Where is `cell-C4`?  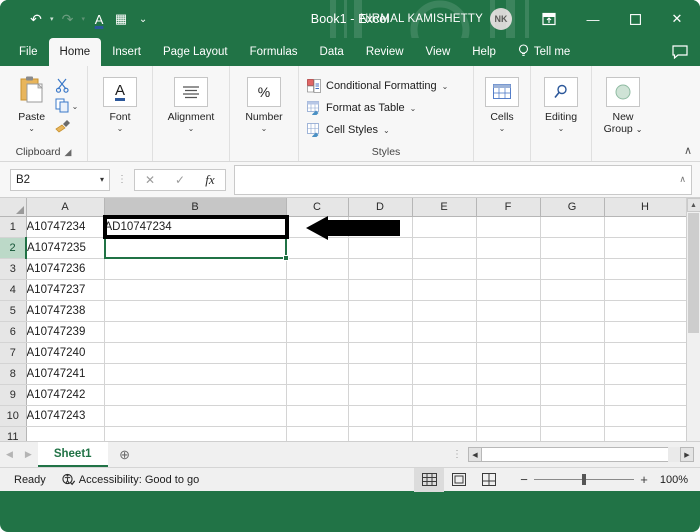 cell-C4 is located at coordinates (317, 290).